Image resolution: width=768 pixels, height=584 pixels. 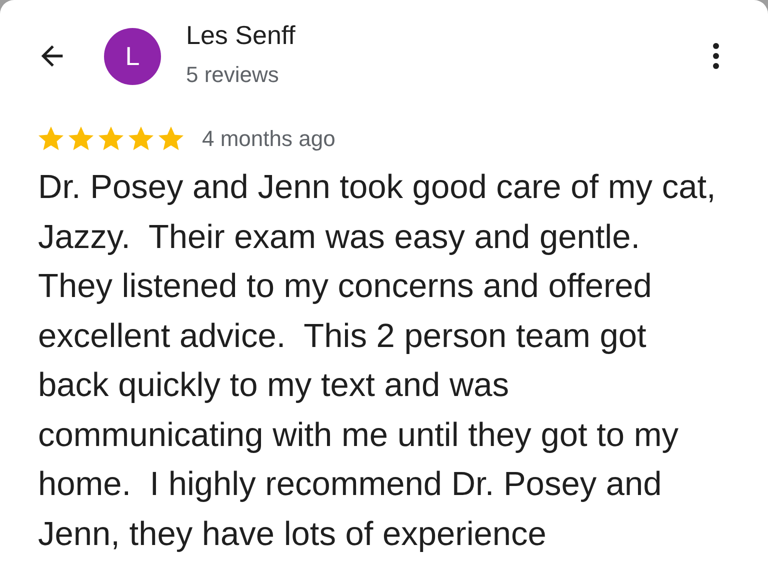 I want to click on avatar: L, so click(x=132, y=56).